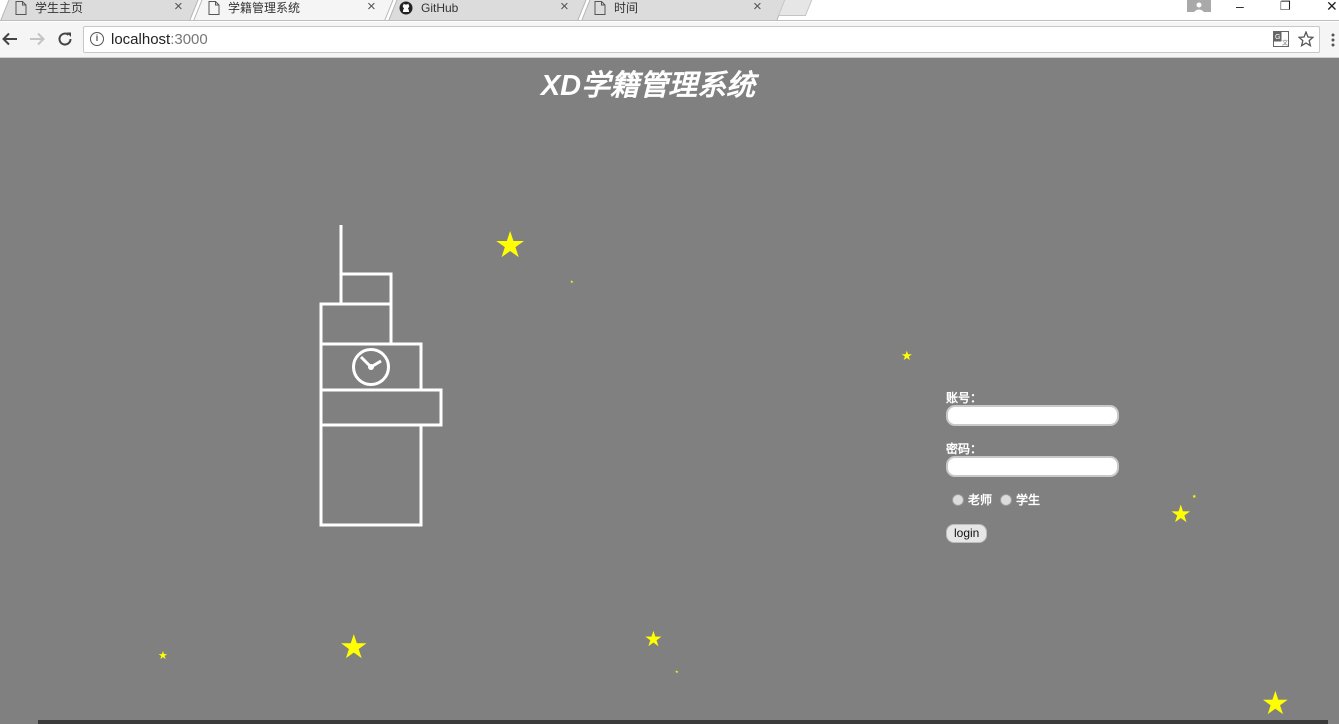  What do you see at coordinates (65, 40) in the screenshot?
I see `reload-icon` at bounding box center [65, 40].